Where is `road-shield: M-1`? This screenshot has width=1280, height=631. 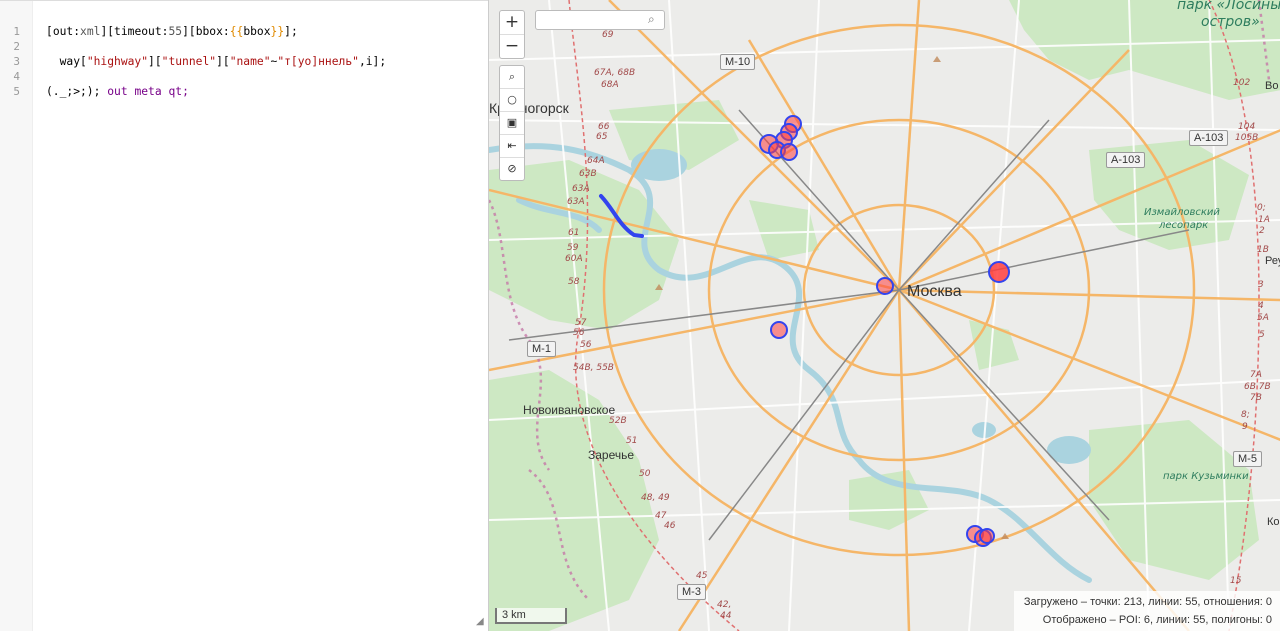 road-shield: M-1 is located at coordinates (541, 349).